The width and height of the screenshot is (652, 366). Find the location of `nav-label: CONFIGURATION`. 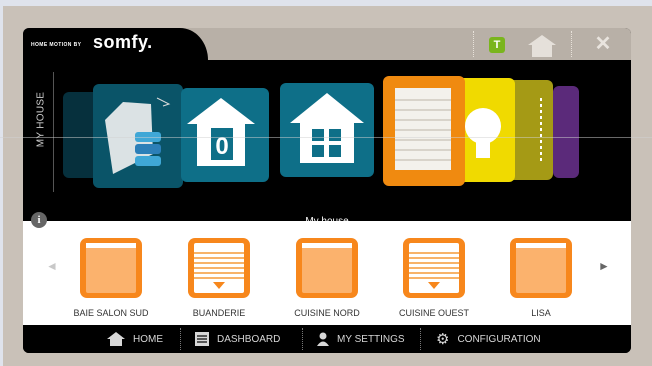

nav-label: CONFIGURATION is located at coordinates (499, 339).